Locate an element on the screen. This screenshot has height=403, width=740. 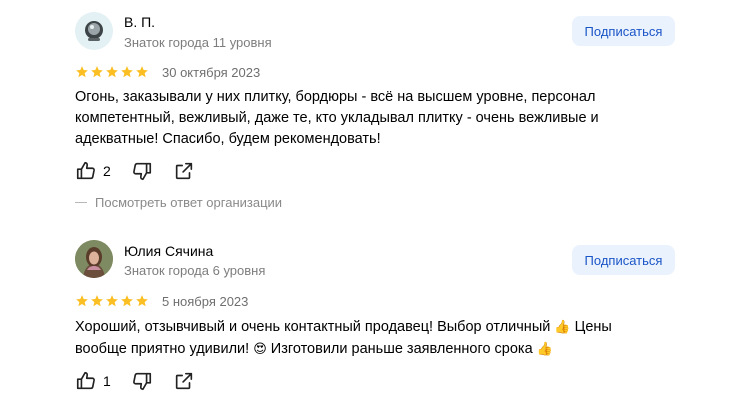
share-icon is located at coordinates (183, 381).